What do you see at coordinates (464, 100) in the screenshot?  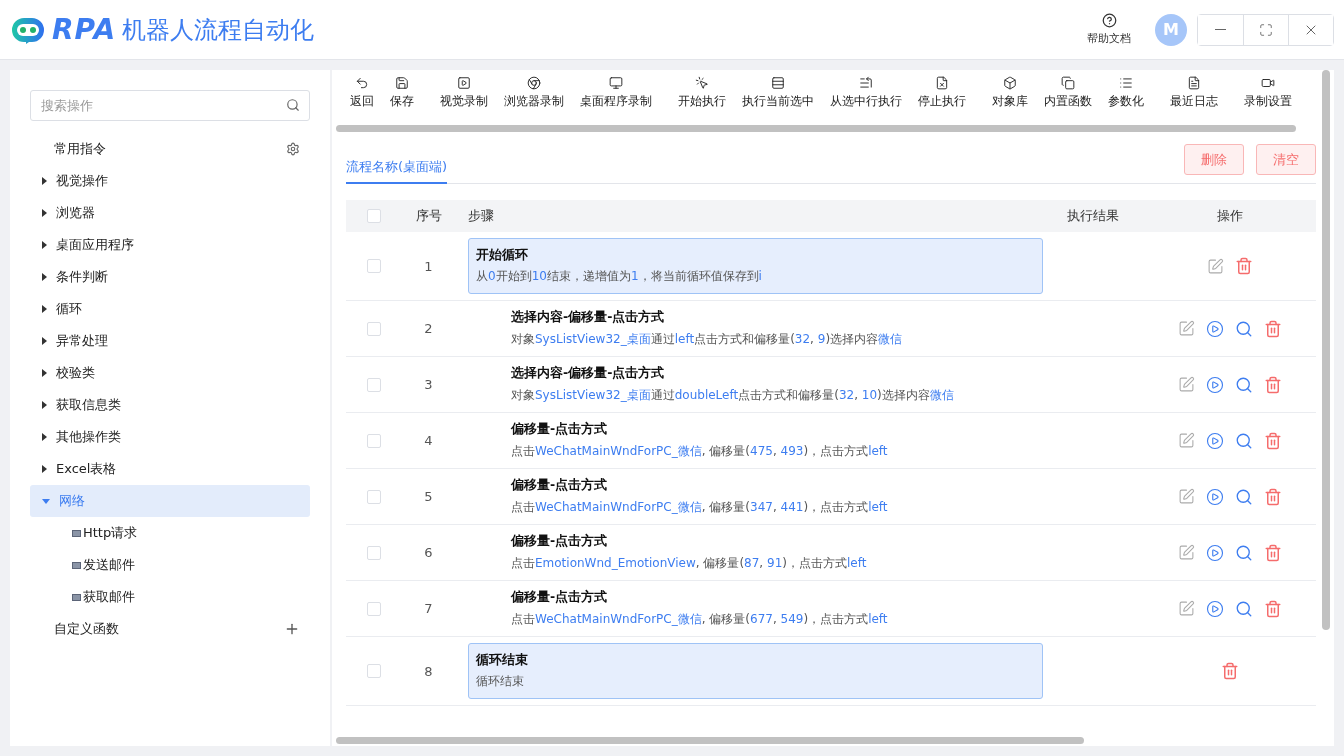 I see `toolbar-button: 视觉录制` at bounding box center [464, 100].